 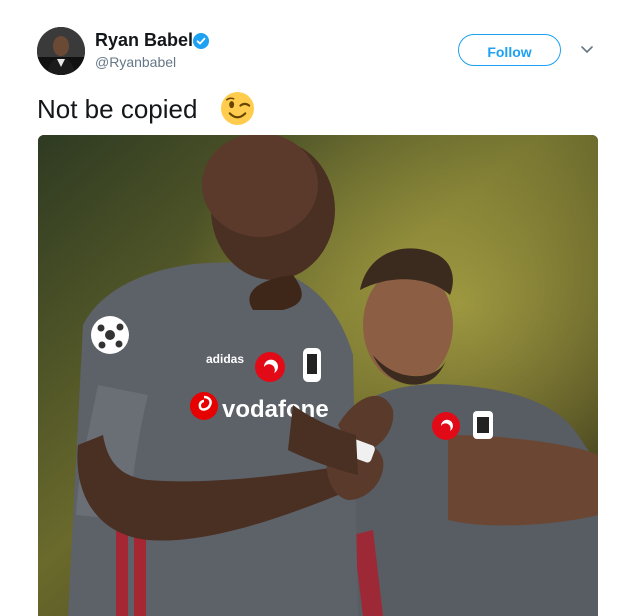 I want to click on chevron-down-icon, so click(x=587, y=50).